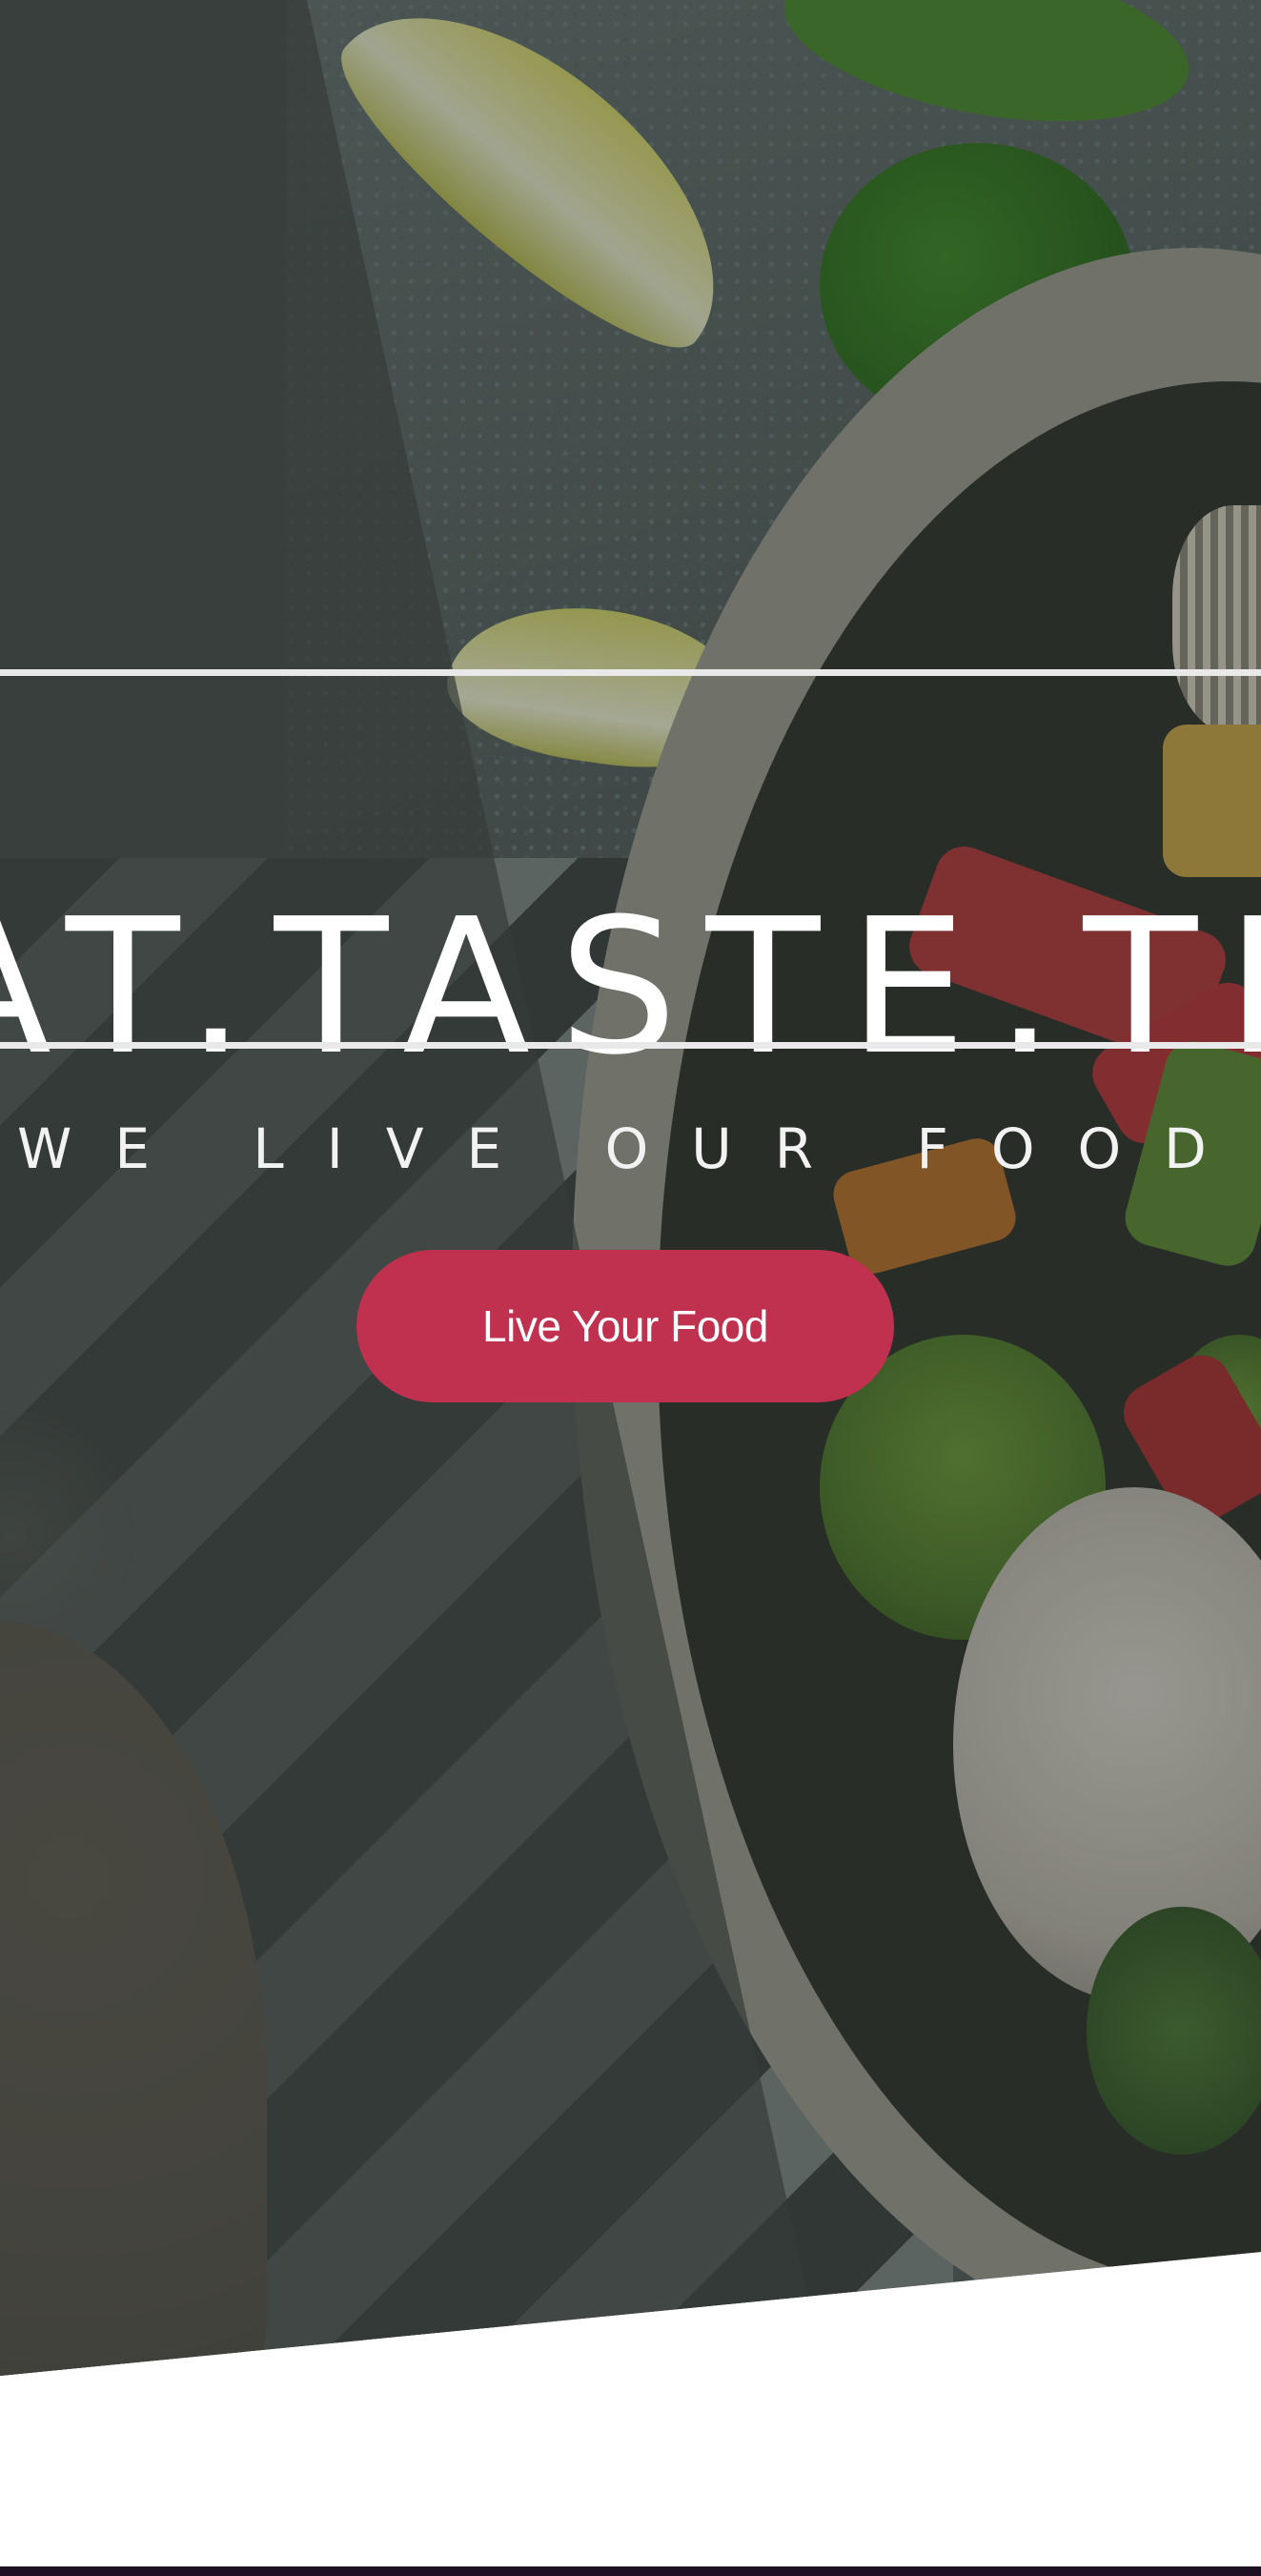 This screenshot has height=2576, width=1261. What do you see at coordinates (630, 1045) in the screenshot?
I see `headline-bottom-rule` at bounding box center [630, 1045].